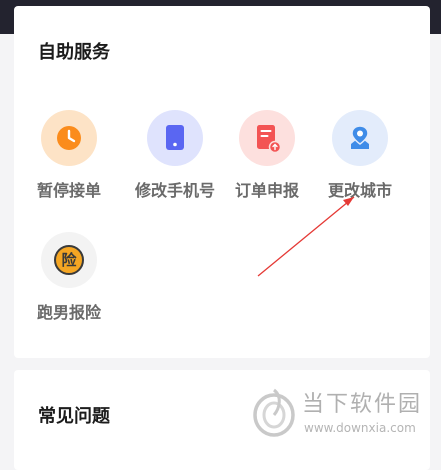  Describe the element at coordinates (68, 312) in the screenshot. I see `service-label: 跑男报险` at that location.